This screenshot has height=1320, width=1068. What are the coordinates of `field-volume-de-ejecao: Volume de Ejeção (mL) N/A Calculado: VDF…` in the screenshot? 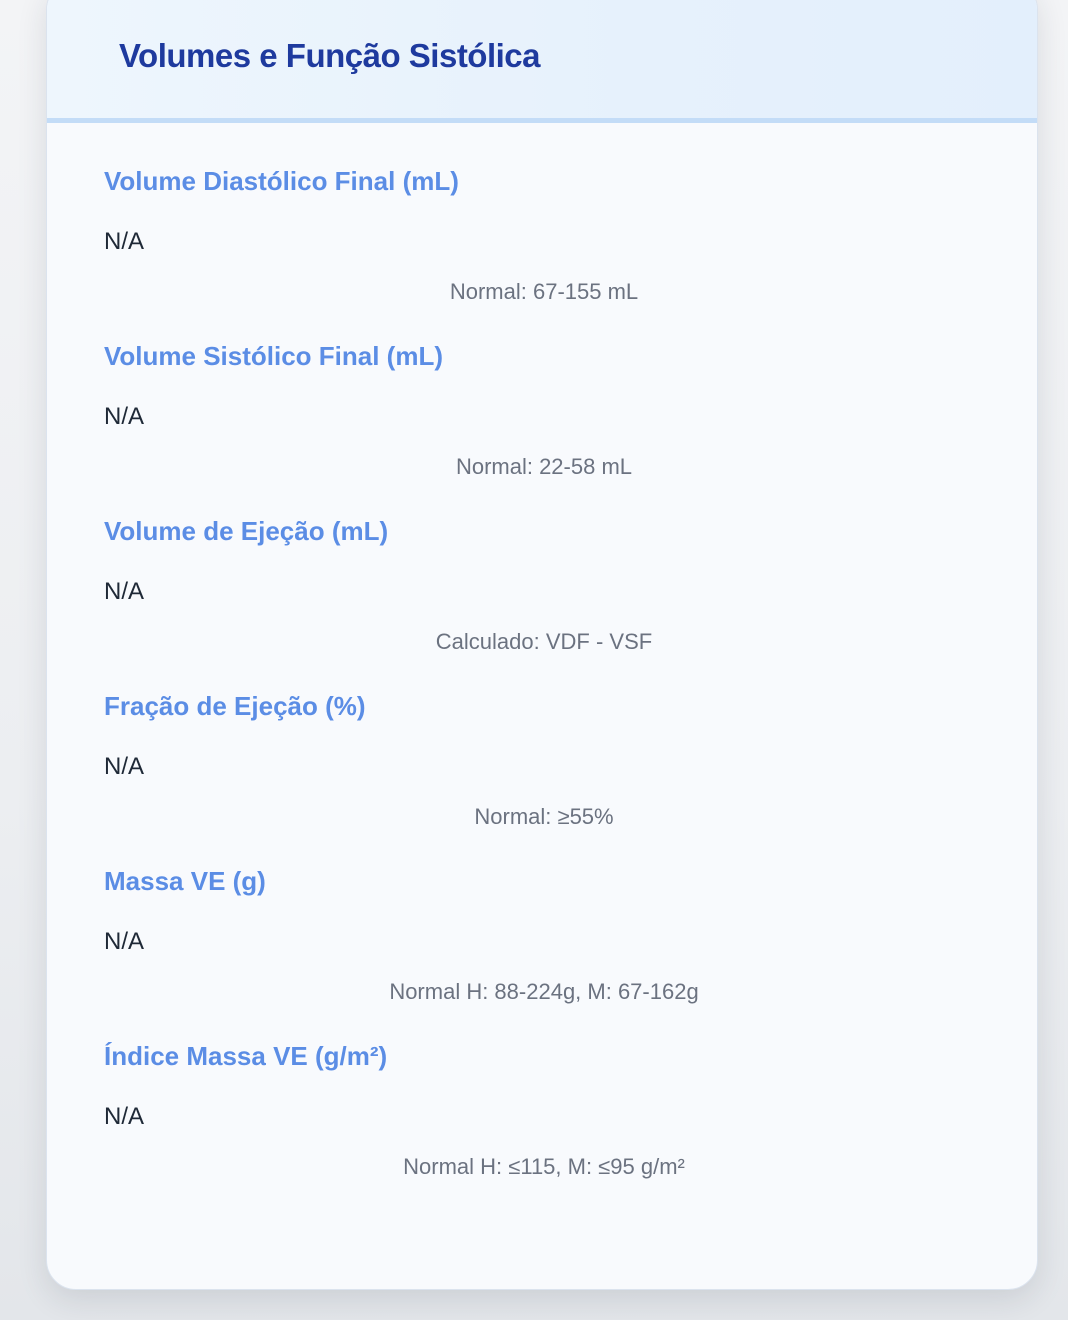 It's located at (544, 603).